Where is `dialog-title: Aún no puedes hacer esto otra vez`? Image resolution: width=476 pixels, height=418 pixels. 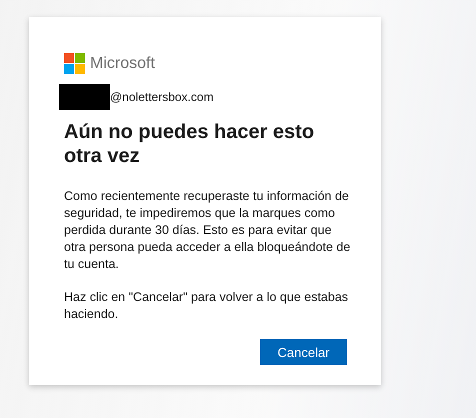 dialog-title: Aún no puedes hacer esto otra vez is located at coordinates (190, 144).